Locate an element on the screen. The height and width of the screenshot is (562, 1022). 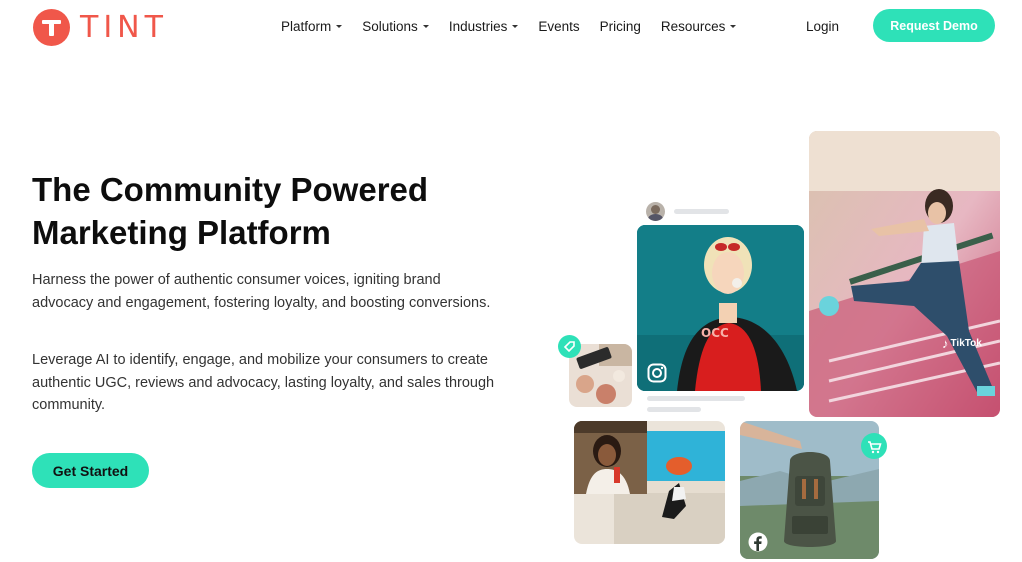
nav-label: Solutions is located at coordinates (390, 26).